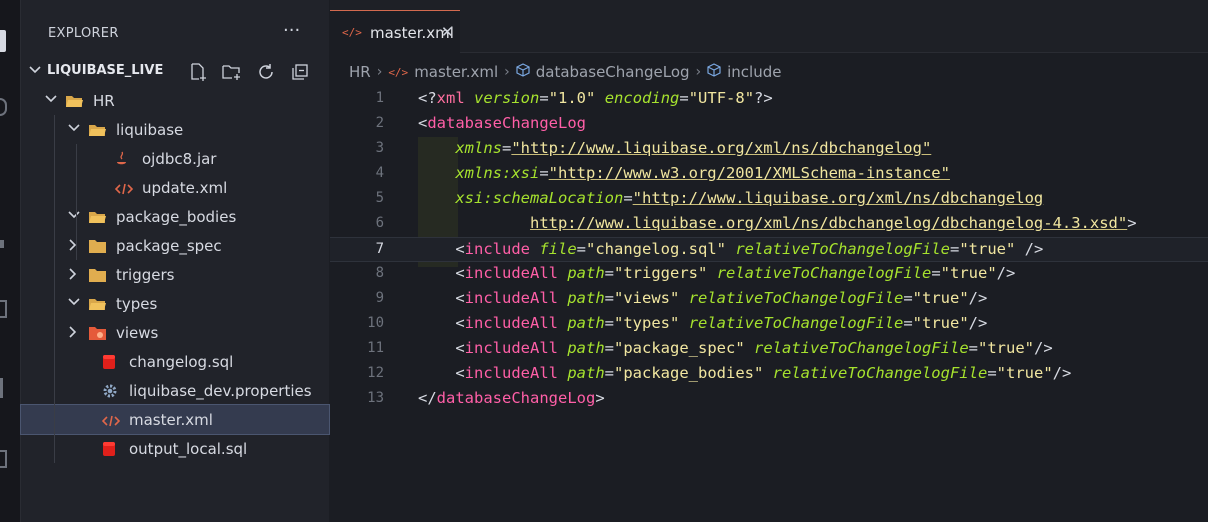  What do you see at coordinates (379, 148) in the screenshot?
I see `line-number: 3` at bounding box center [379, 148].